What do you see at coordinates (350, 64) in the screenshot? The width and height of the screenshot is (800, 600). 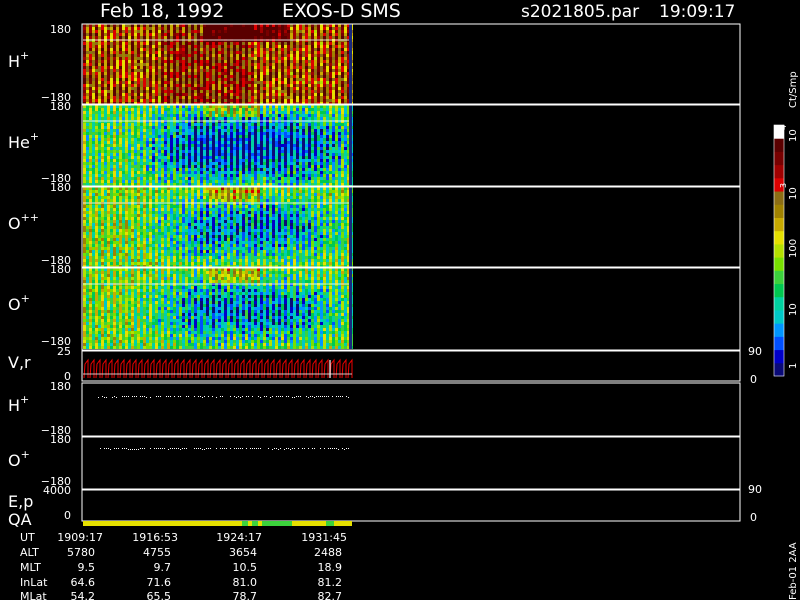 I see `spectrogram-edge` at bounding box center [350, 64].